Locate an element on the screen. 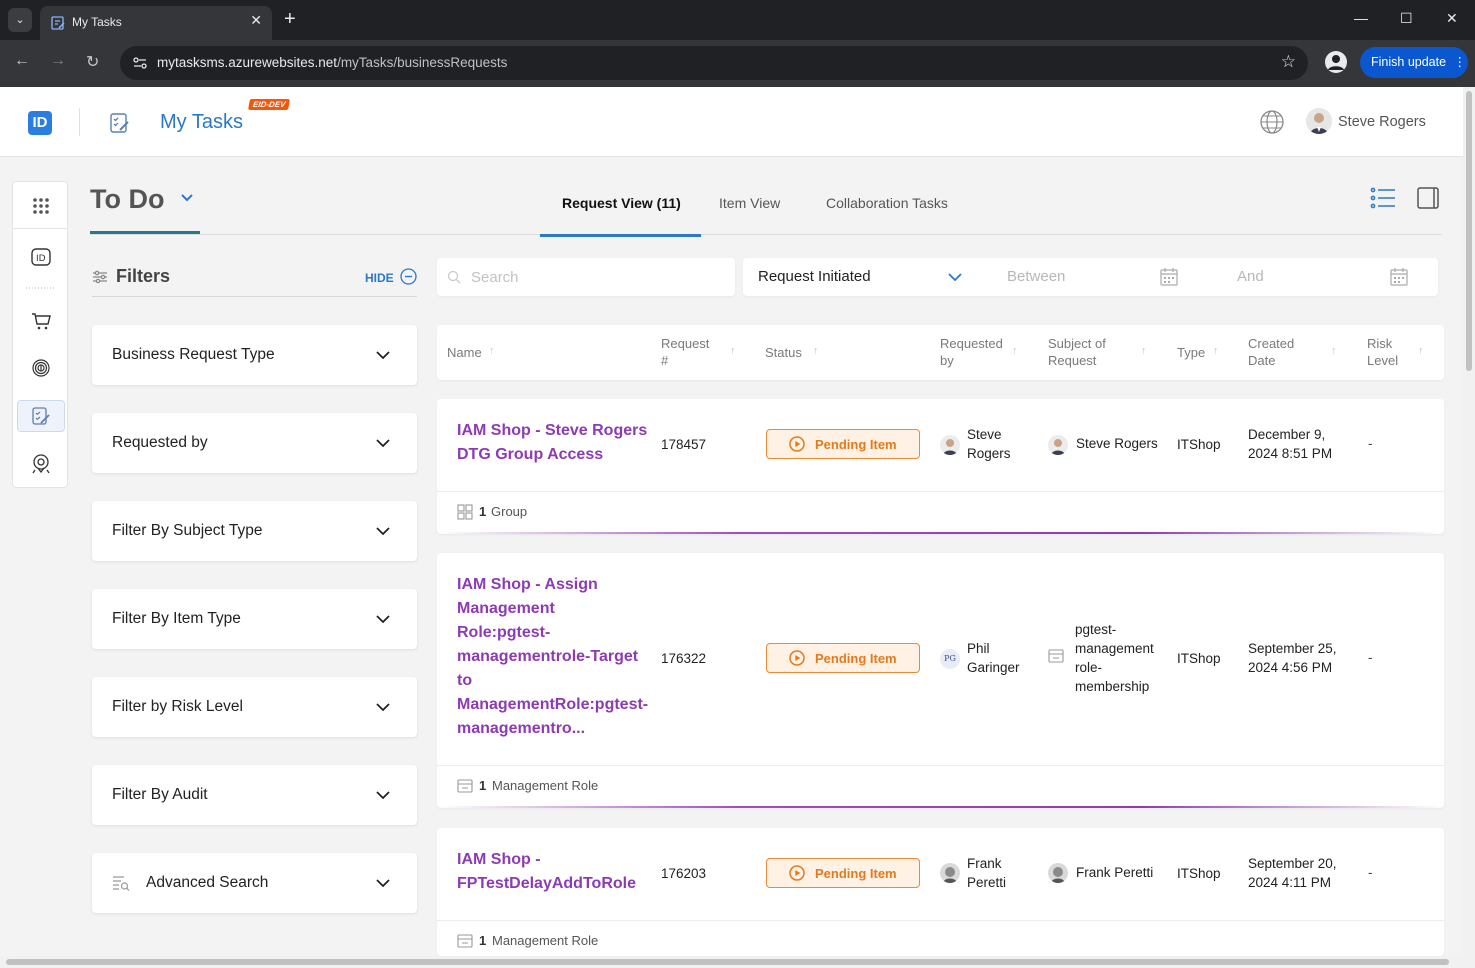 The width and height of the screenshot is (1475, 968). profile-avatar-icon is located at coordinates (1336, 62).